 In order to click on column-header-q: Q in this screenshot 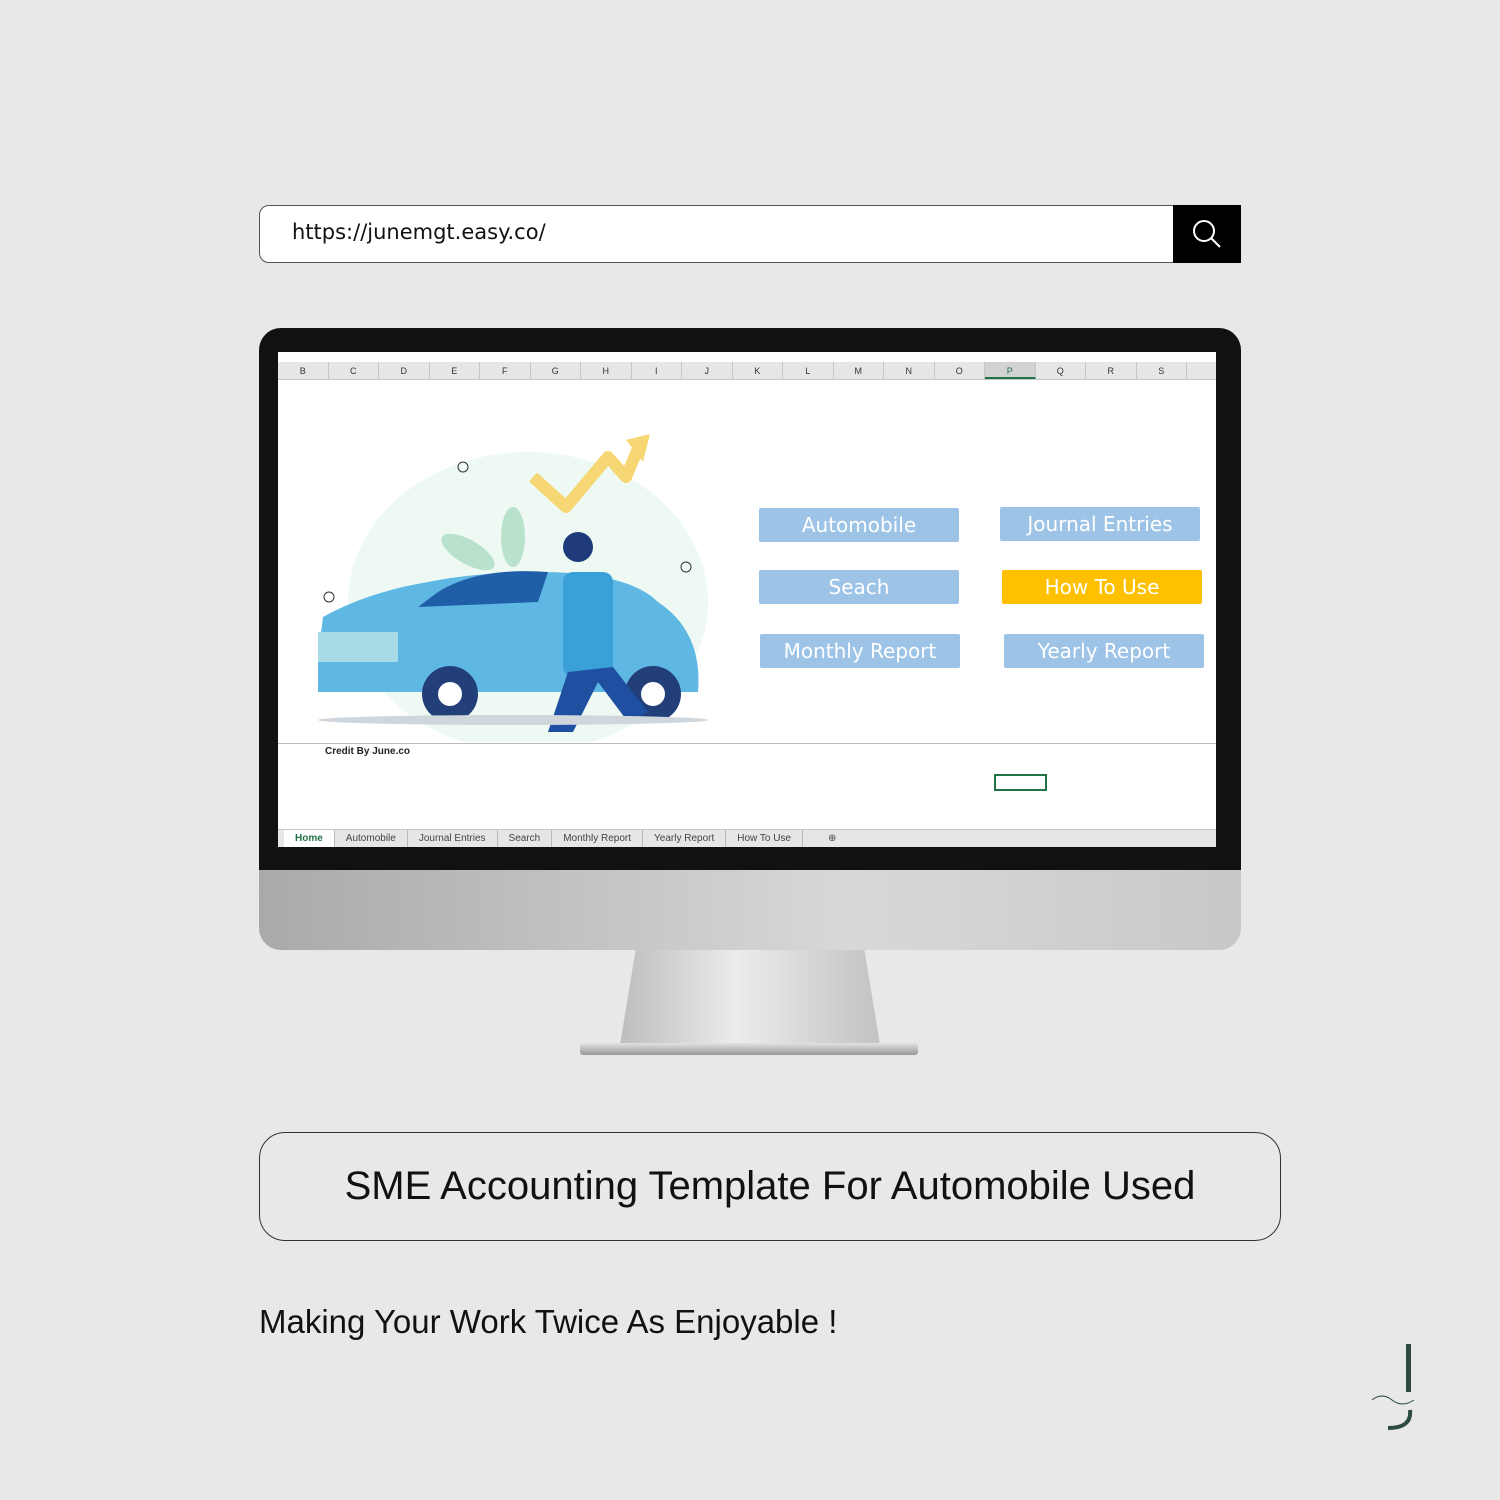, I will do `click(1061, 370)`.